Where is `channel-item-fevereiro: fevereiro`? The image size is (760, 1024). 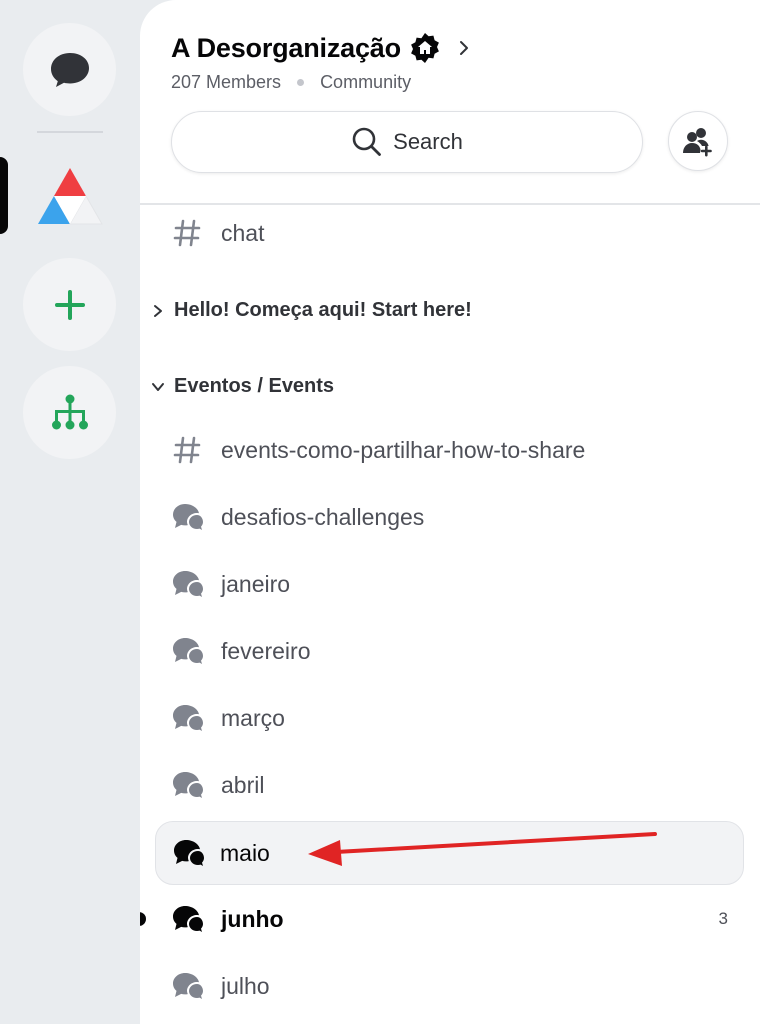
channel-item-fevereiro: fevereiro is located at coordinates (450, 651).